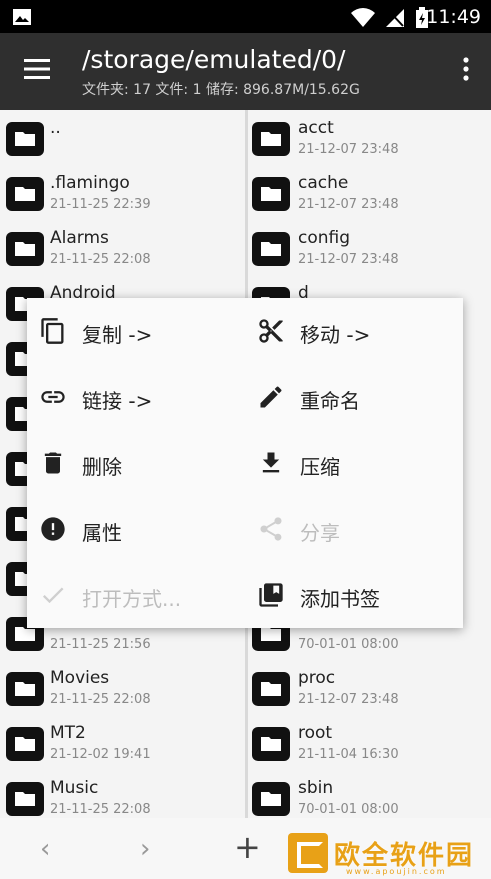 This screenshot has height=879, width=491. Describe the element at coordinates (52, 331) in the screenshot. I see `copy-icon` at that location.